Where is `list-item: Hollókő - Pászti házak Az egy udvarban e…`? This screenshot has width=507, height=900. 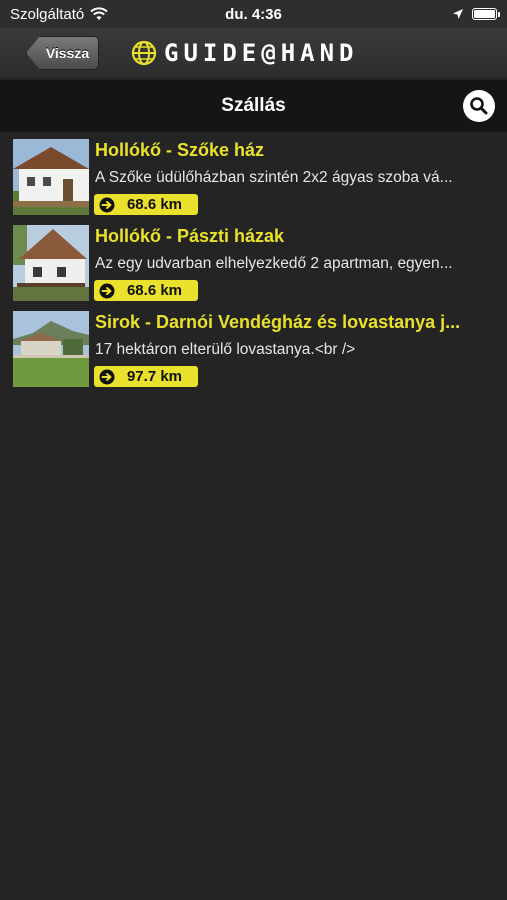 list-item: Hollókő - Pászti házak Az egy udvarban e… is located at coordinates (253, 267).